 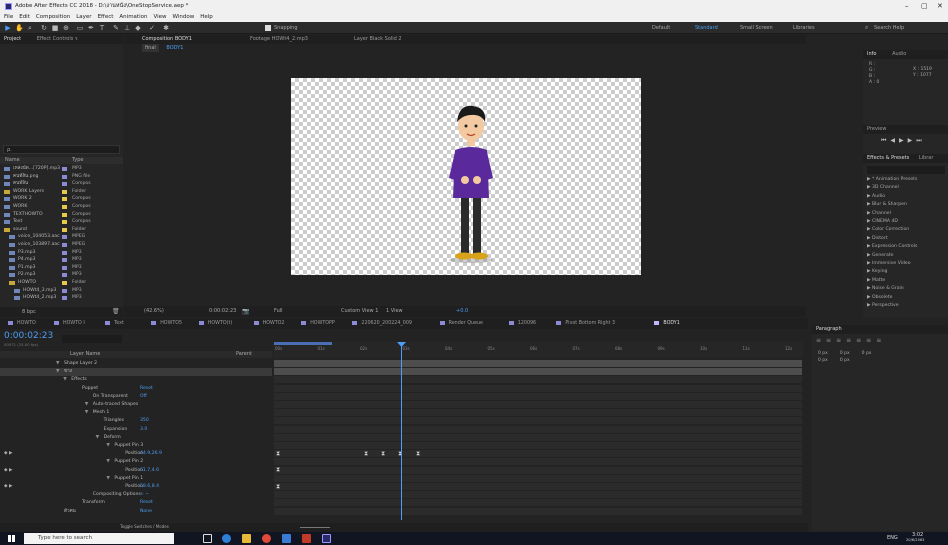 I want to click on effects-category: ▶ 3D Channel, so click(x=883, y=188).